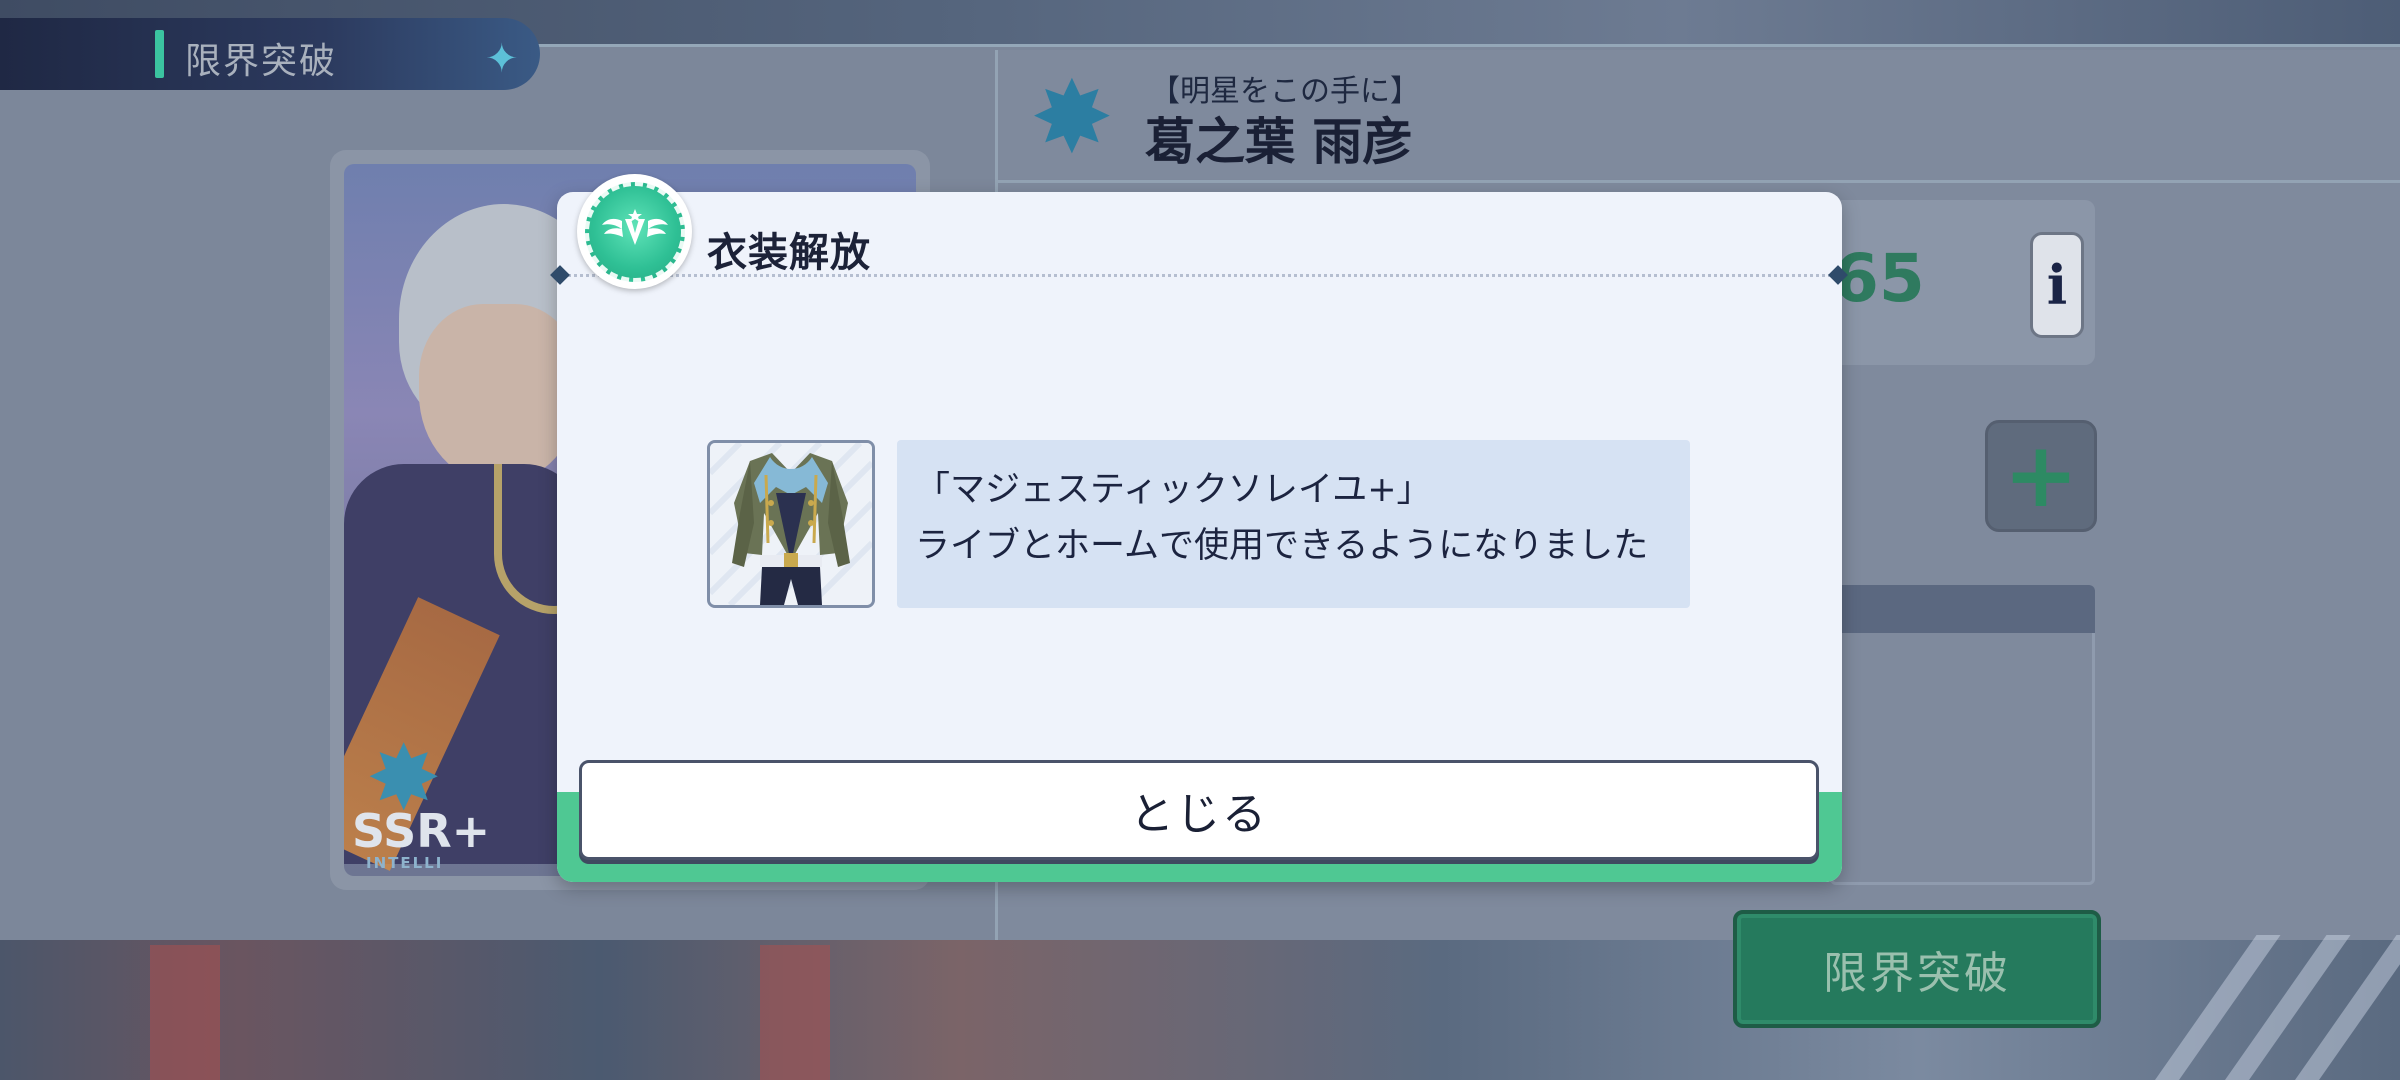 The height and width of the screenshot is (1080, 2400). I want to click on page-title: 限界突破, so click(261, 61).